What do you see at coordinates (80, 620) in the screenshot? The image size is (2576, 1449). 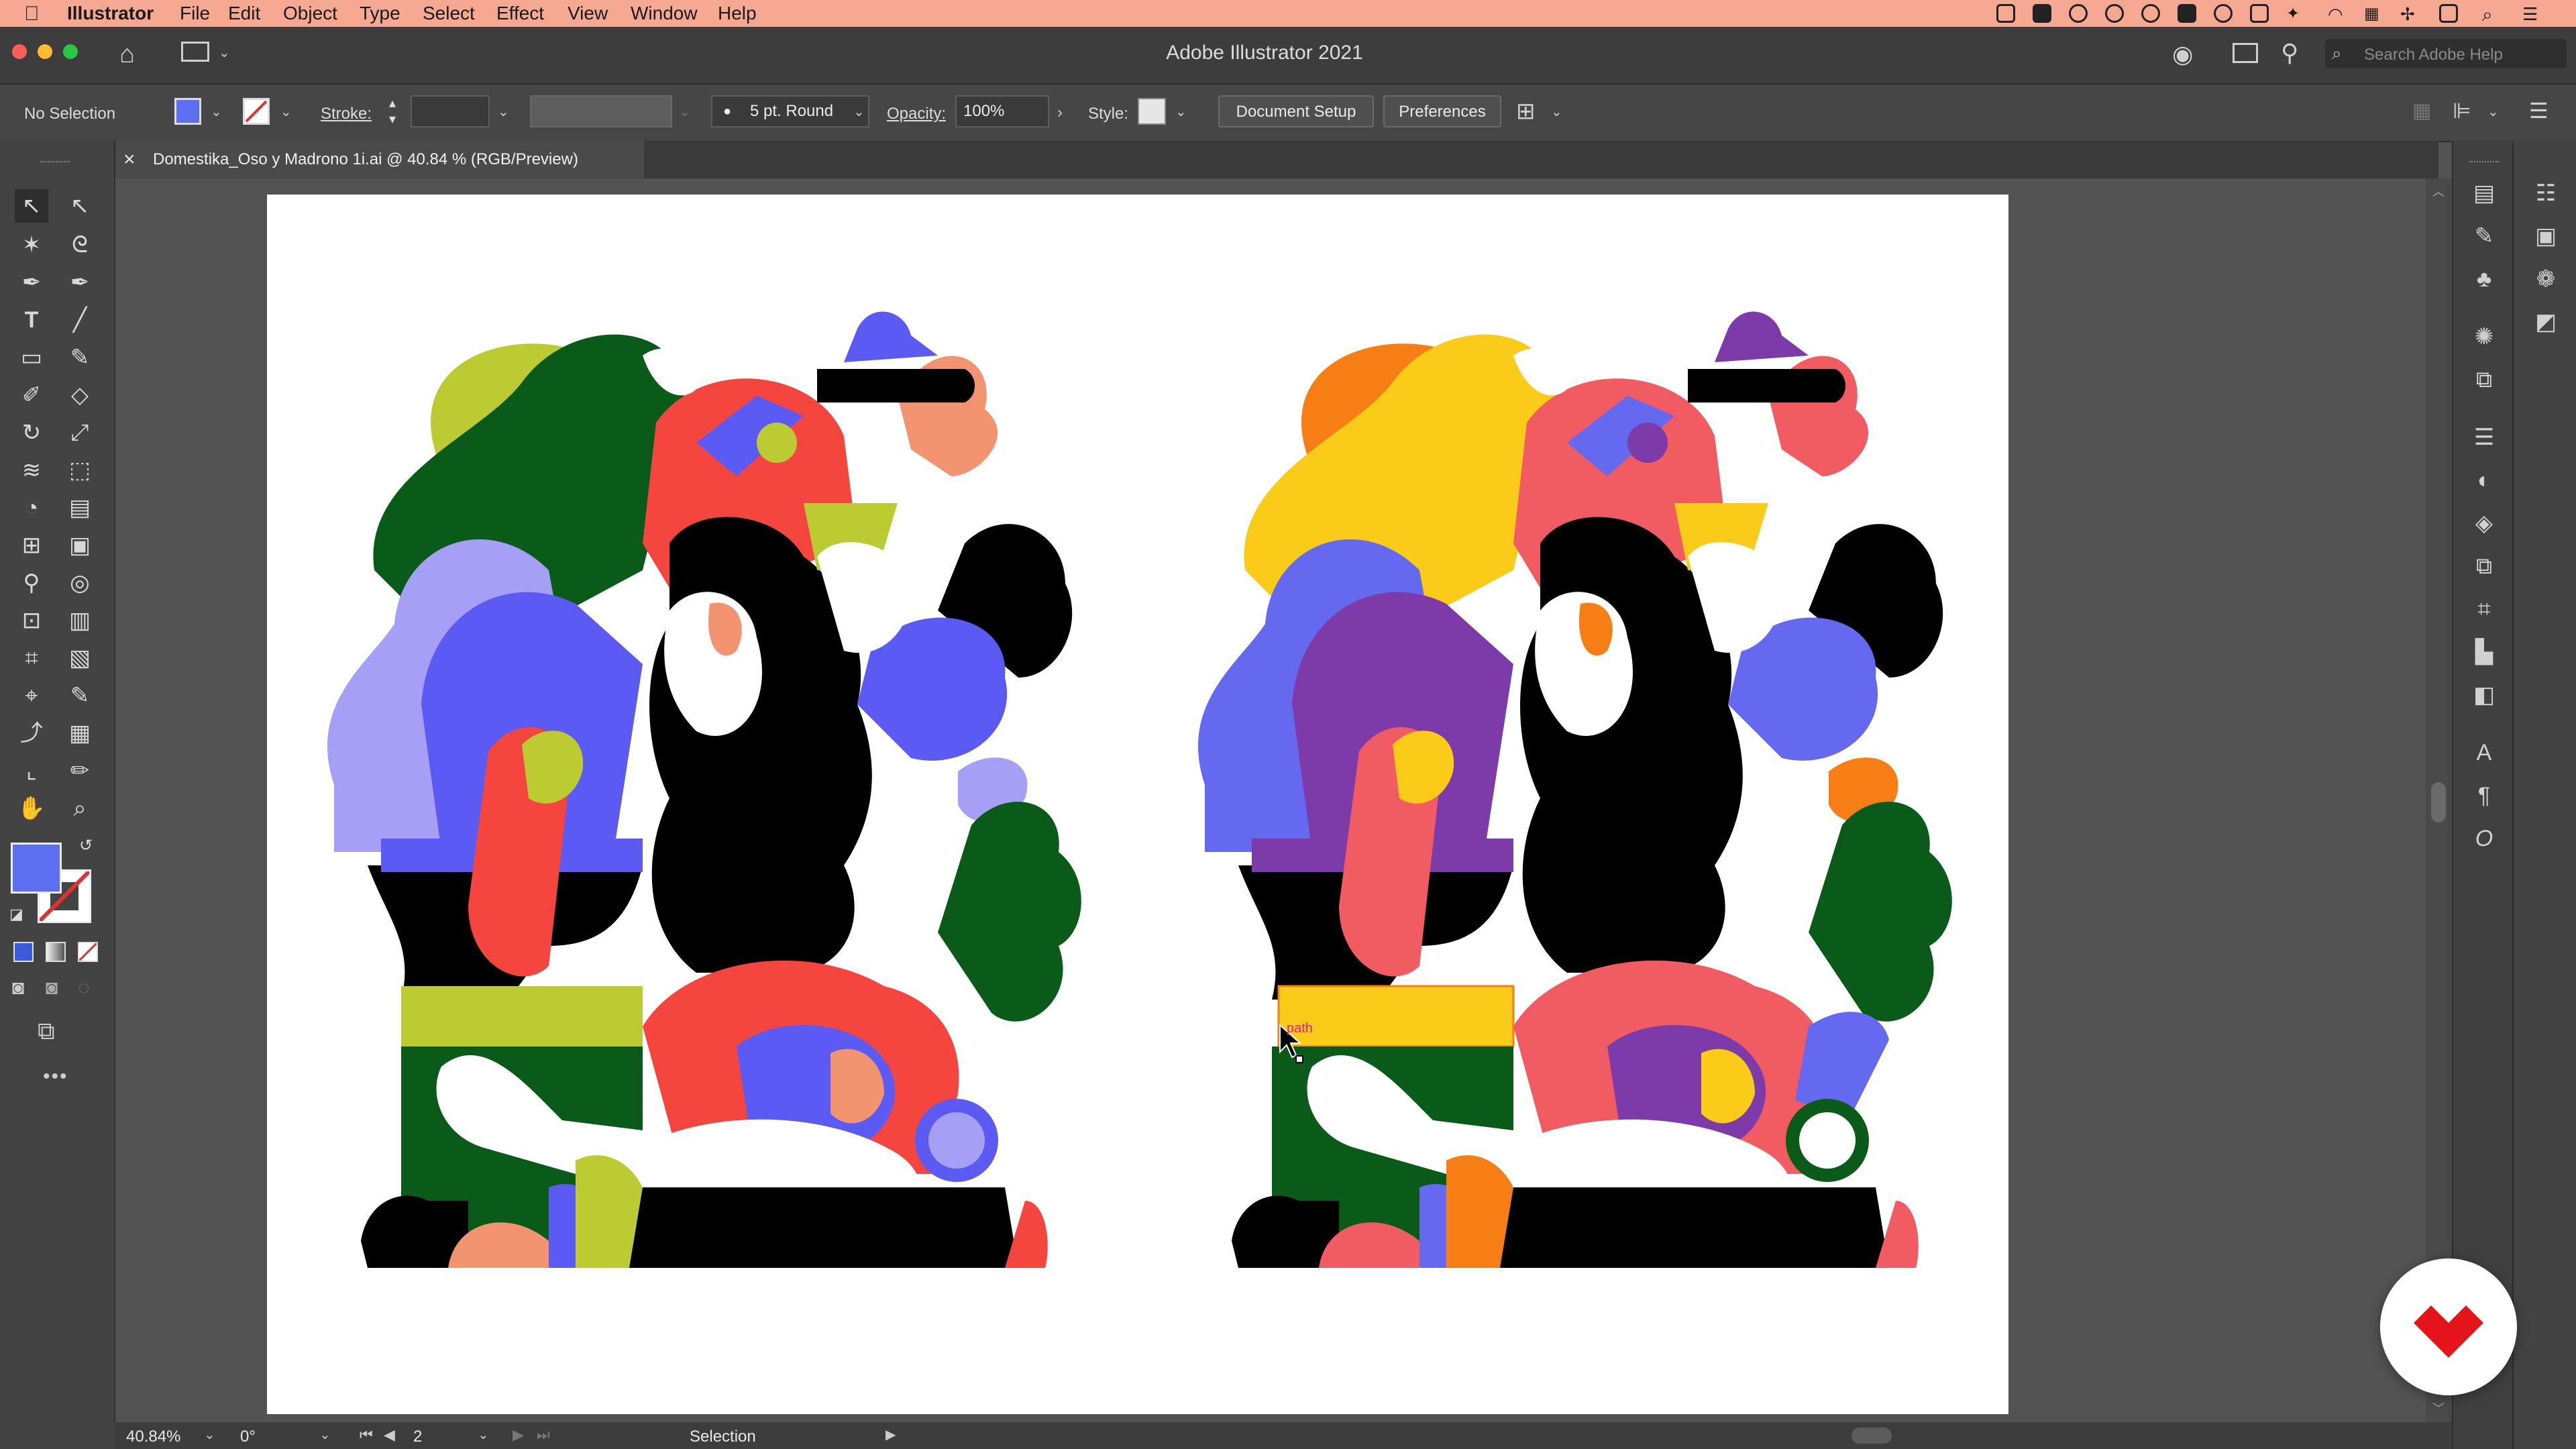 I see `column-graph-tool-icon: ▥` at bounding box center [80, 620].